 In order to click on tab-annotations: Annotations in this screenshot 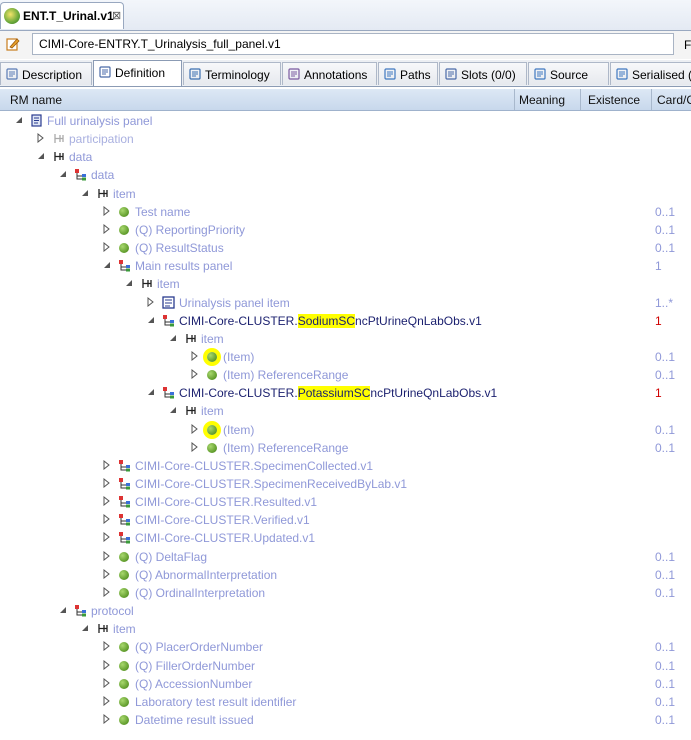, I will do `click(329, 73)`.